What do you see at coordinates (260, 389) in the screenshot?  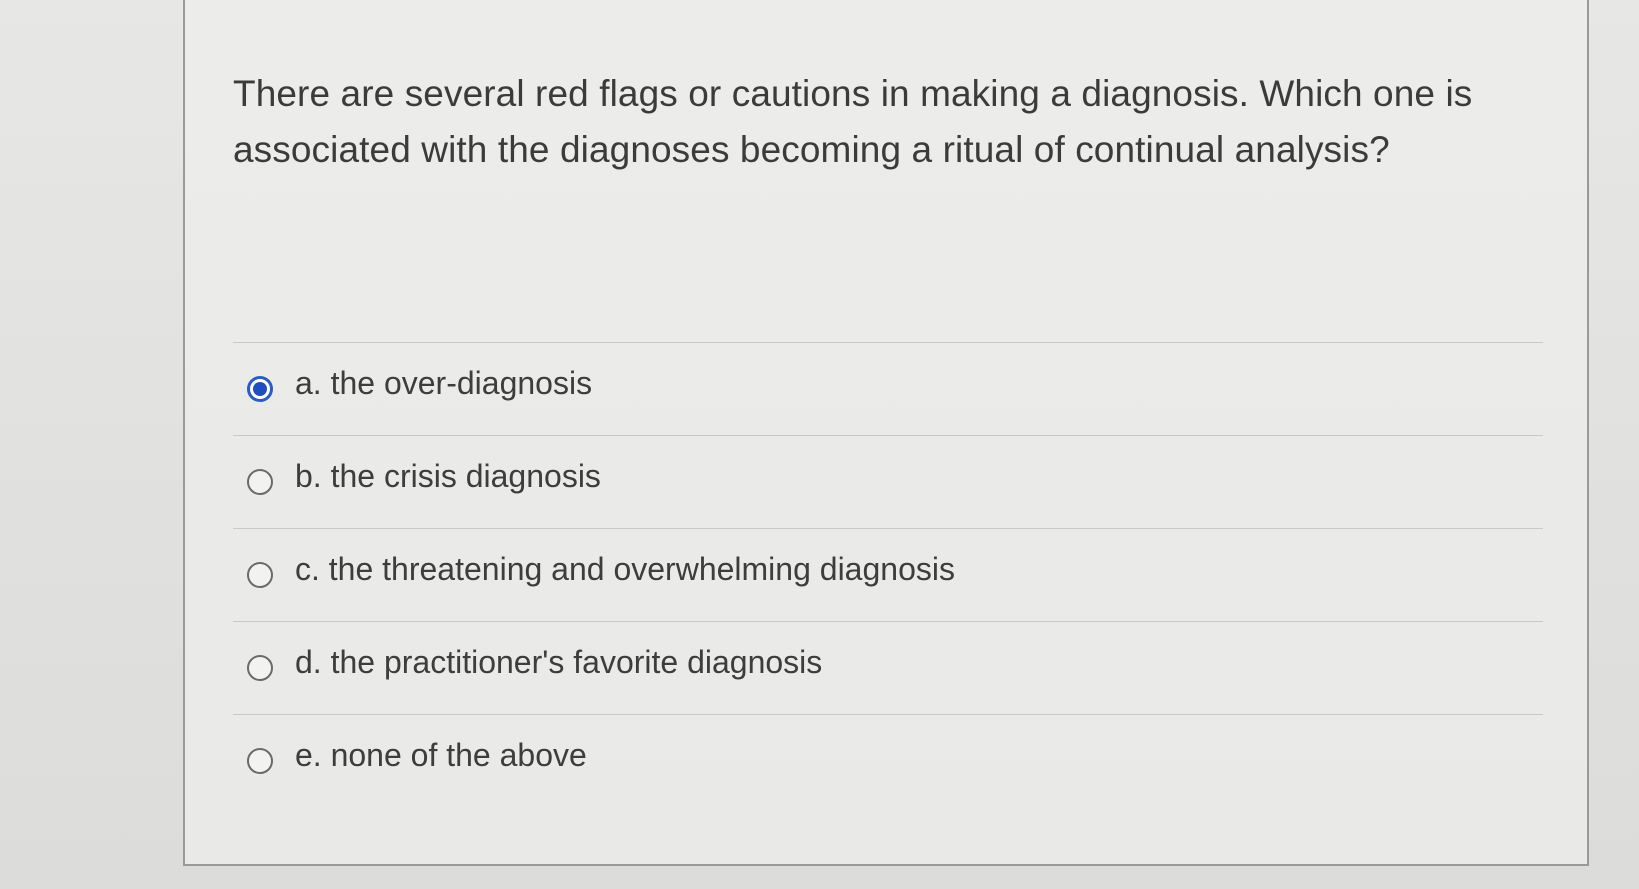 I see `radio-selected-icon` at bounding box center [260, 389].